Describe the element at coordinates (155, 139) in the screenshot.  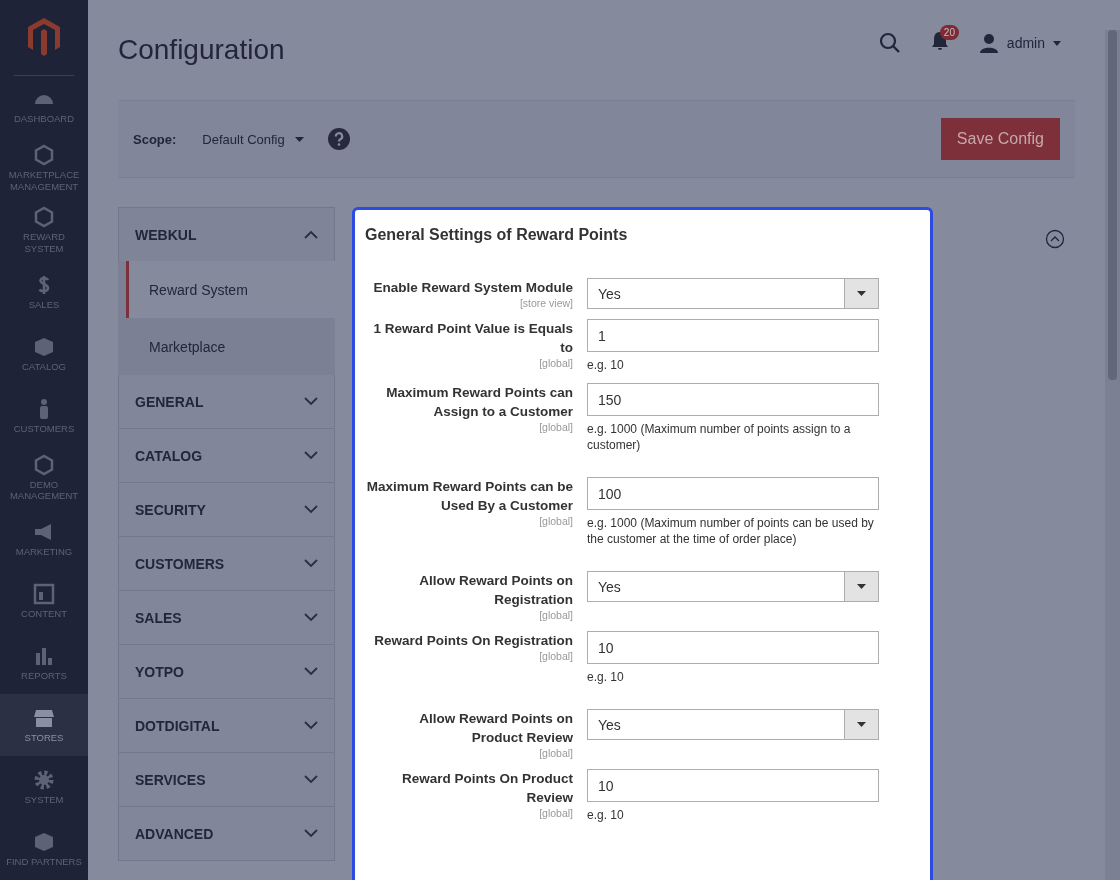
I see `scope-label: Scope:` at that location.